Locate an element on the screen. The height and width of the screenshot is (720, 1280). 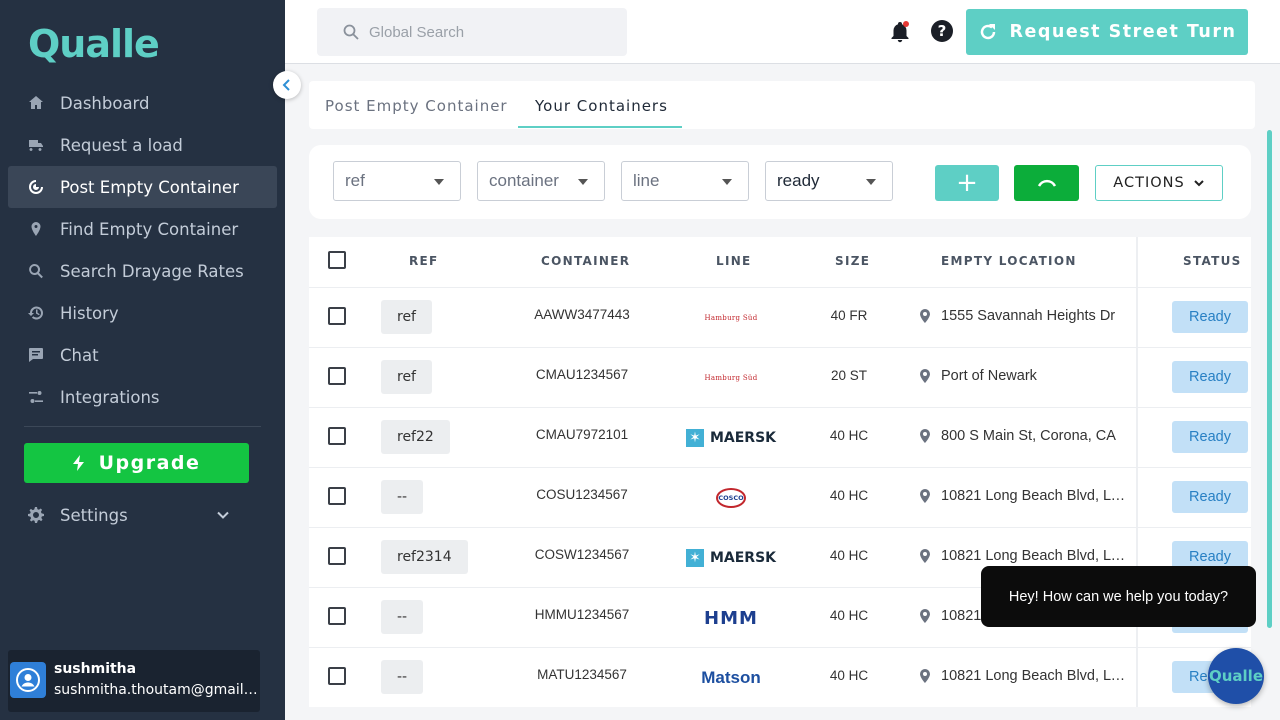
top-bar: ? Request Street Turn is located at coordinates (782, 32).